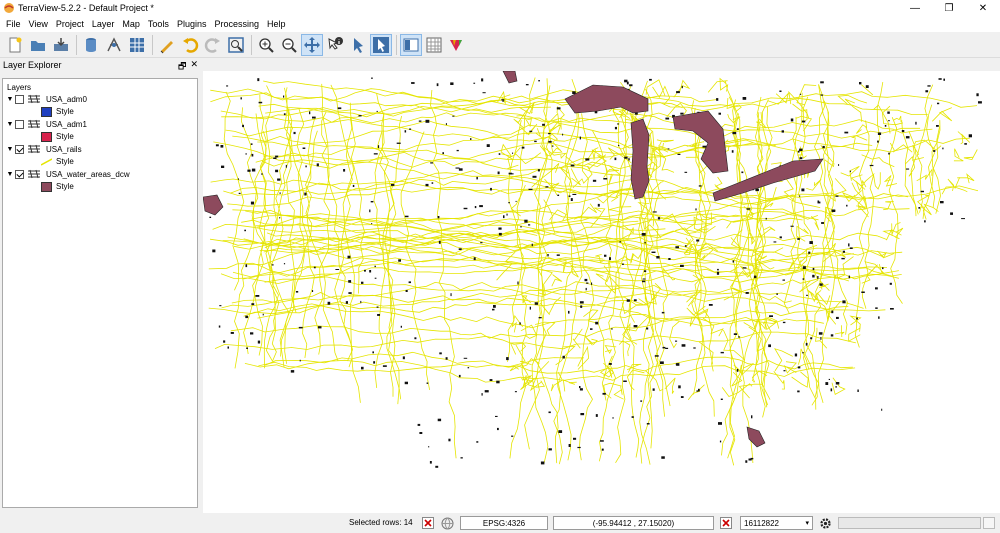  Describe the element at coordinates (358, 45) in the screenshot. I see `select-button` at that location.